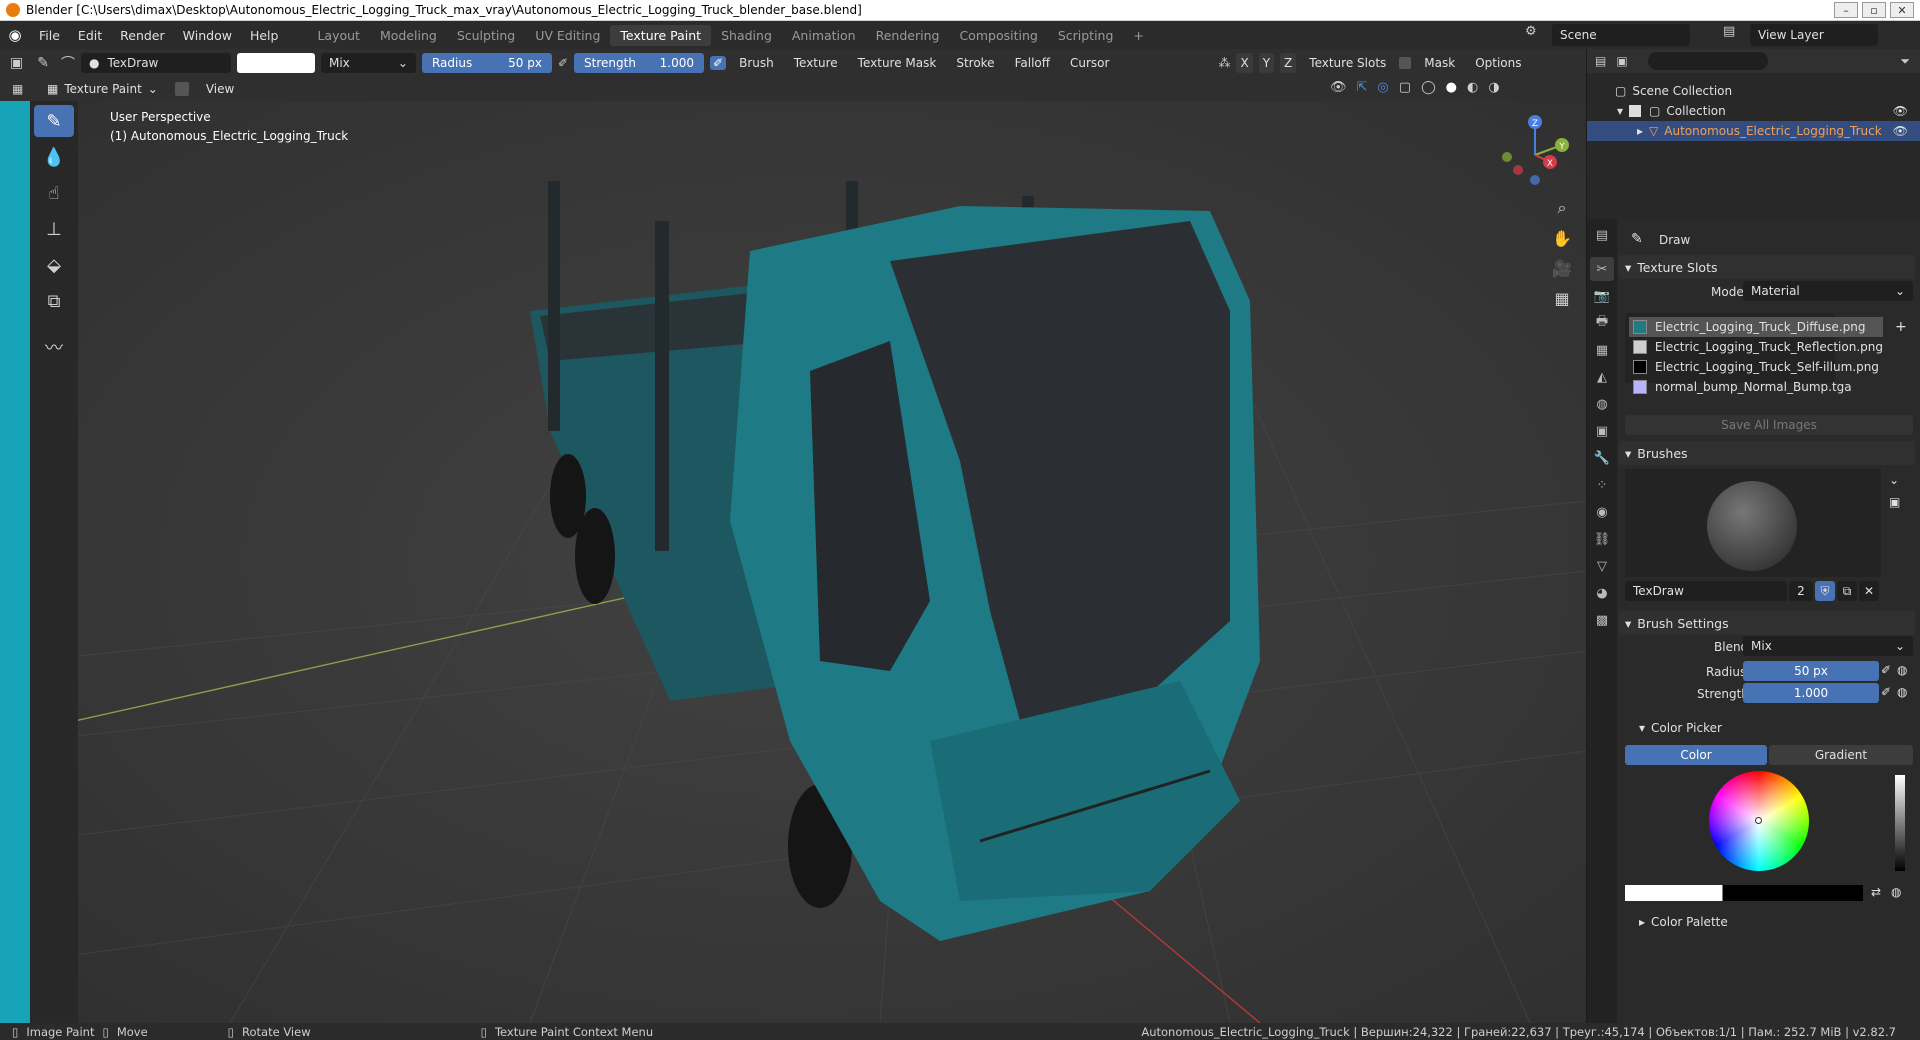 The height and width of the screenshot is (1040, 1920). Describe the element at coordinates (54, 301) in the screenshot. I see `mask-tool-icon: ⧉` at that location.